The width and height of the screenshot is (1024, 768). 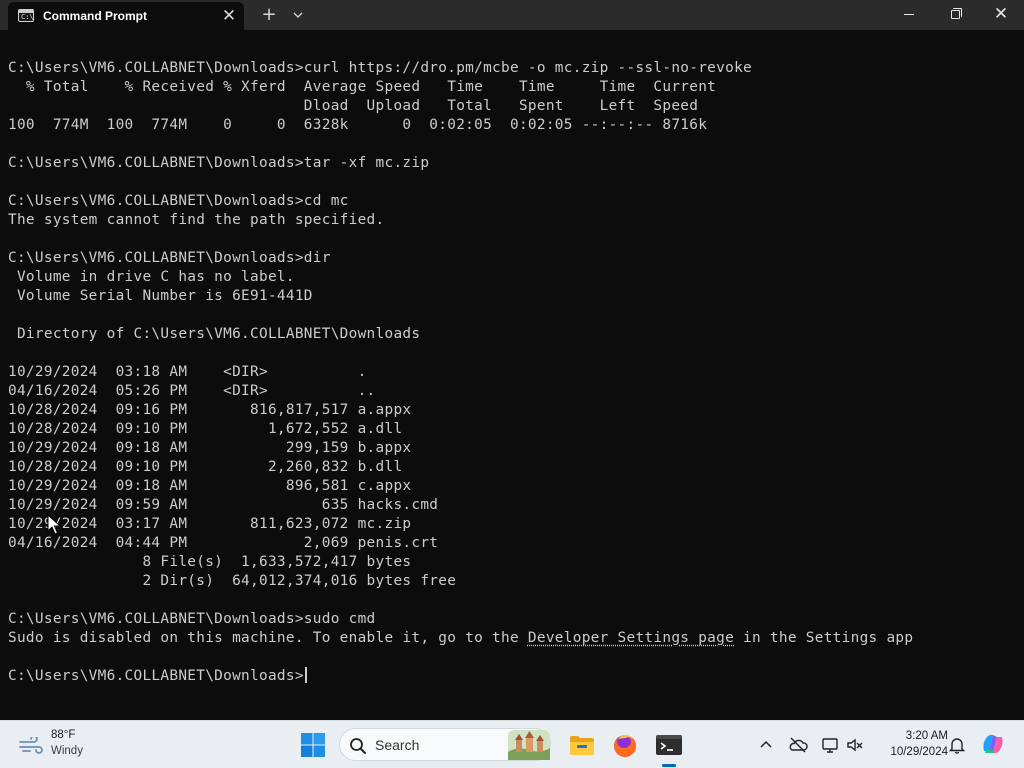 I want to click on text-cursor, so click(x=305, y=675).